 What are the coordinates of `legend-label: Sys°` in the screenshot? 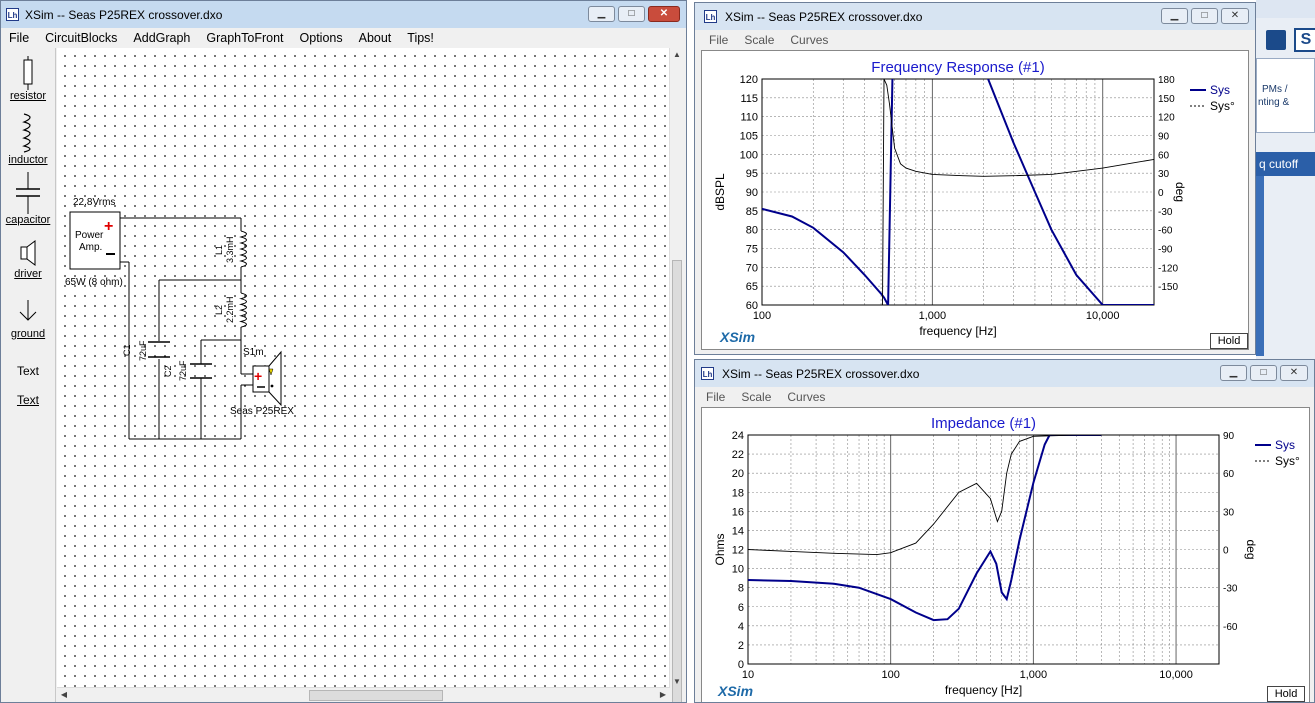 It's located at (1222, 106).